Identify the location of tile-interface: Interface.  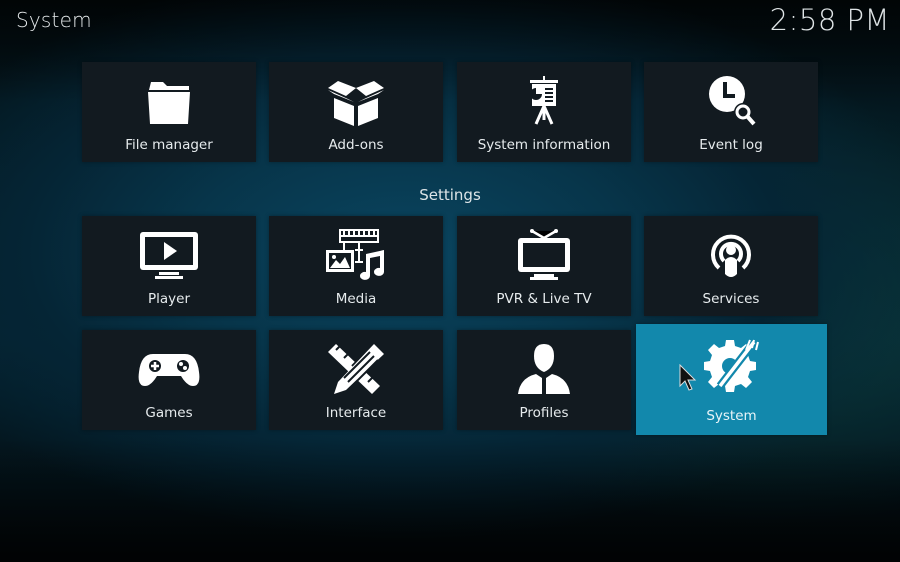
(356, 380).